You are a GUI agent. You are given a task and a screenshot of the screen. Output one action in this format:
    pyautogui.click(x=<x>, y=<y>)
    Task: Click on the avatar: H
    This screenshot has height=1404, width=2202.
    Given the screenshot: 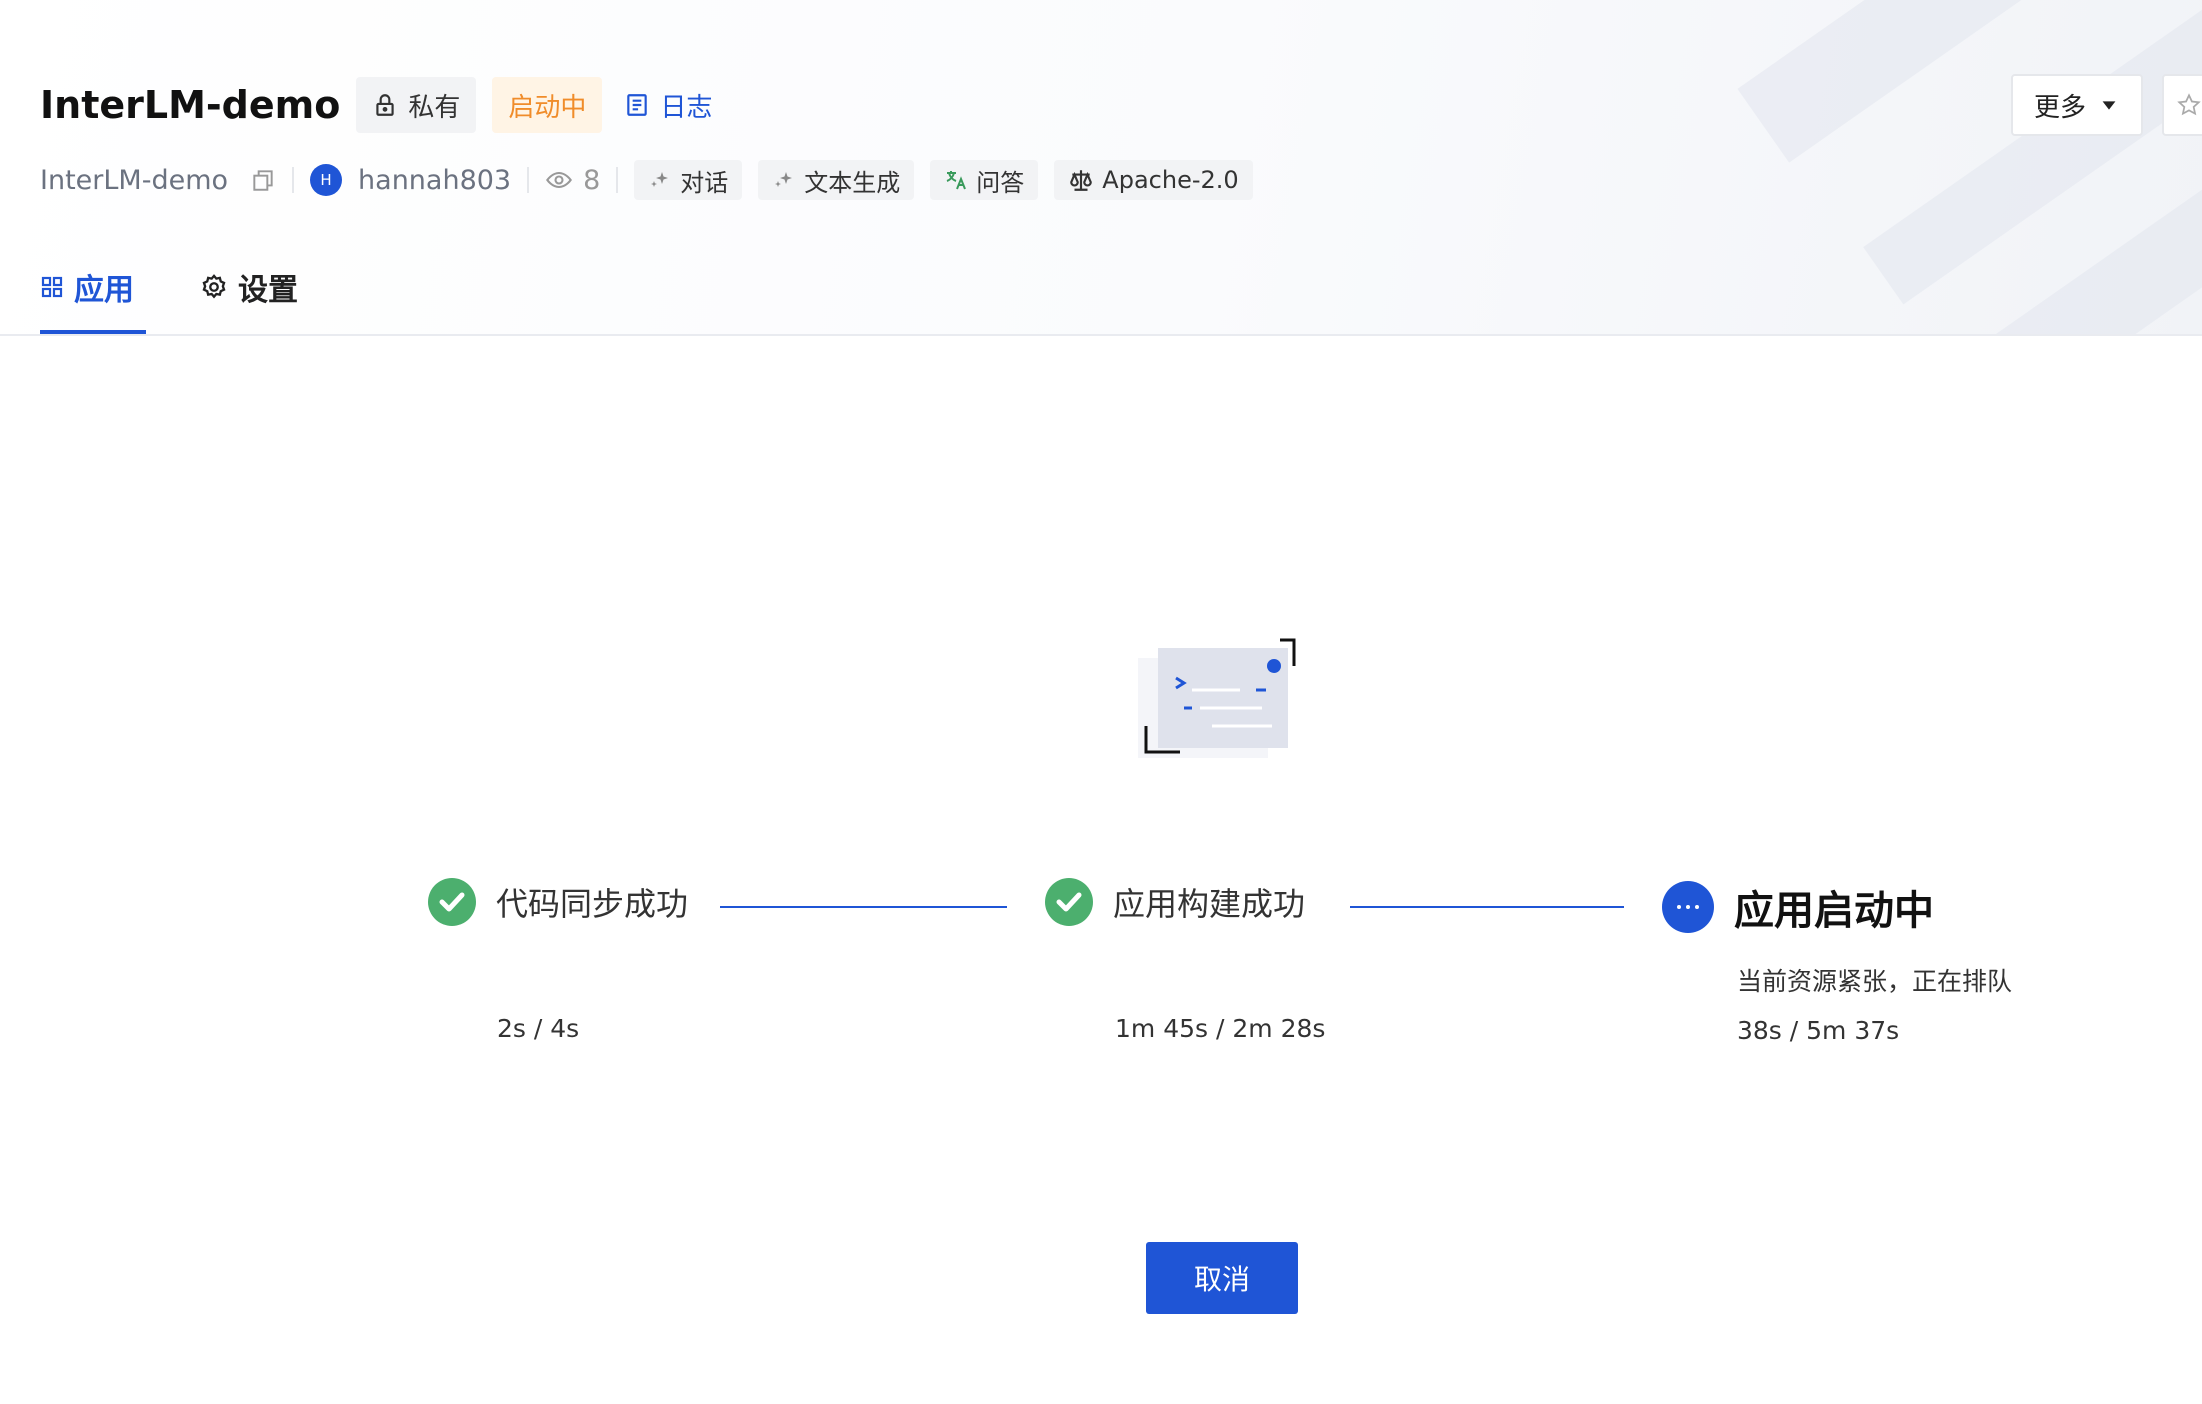 What is the action you would take?
    pyautogui.click(x=326, y=180)
    